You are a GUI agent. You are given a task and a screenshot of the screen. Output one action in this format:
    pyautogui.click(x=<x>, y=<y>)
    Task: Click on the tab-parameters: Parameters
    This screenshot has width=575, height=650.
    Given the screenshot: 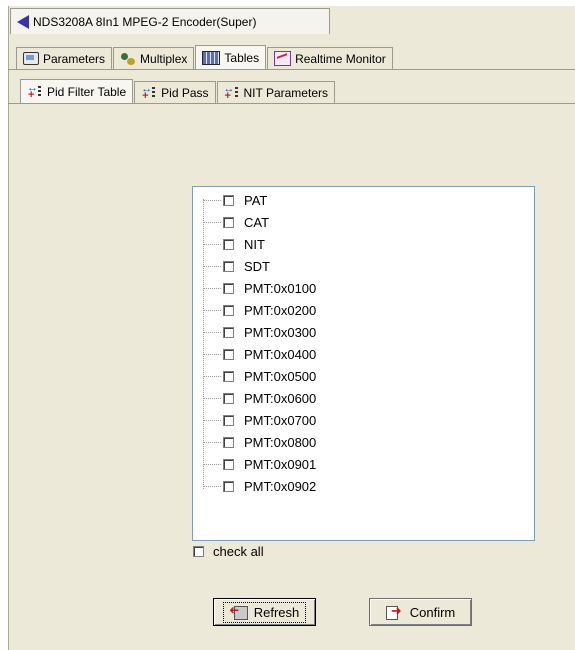 What is the action you would take?
    pyautogui.click(x=64, y=58)
    